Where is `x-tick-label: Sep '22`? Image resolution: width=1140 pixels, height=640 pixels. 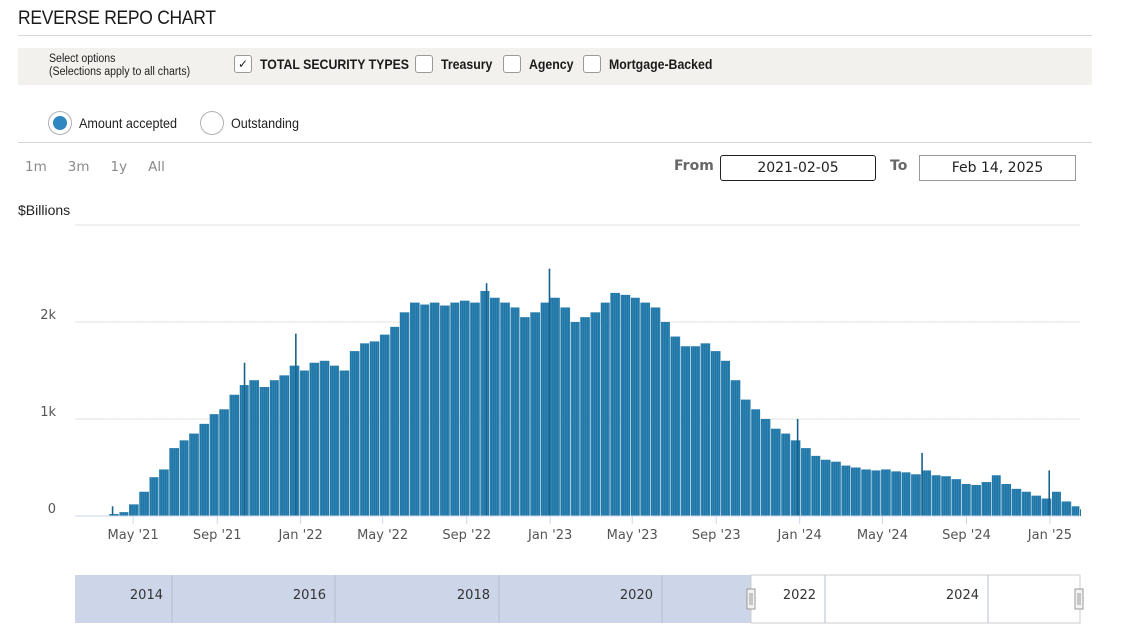
x-tick-label: Sep '22 is located at coordinates (466, 535).